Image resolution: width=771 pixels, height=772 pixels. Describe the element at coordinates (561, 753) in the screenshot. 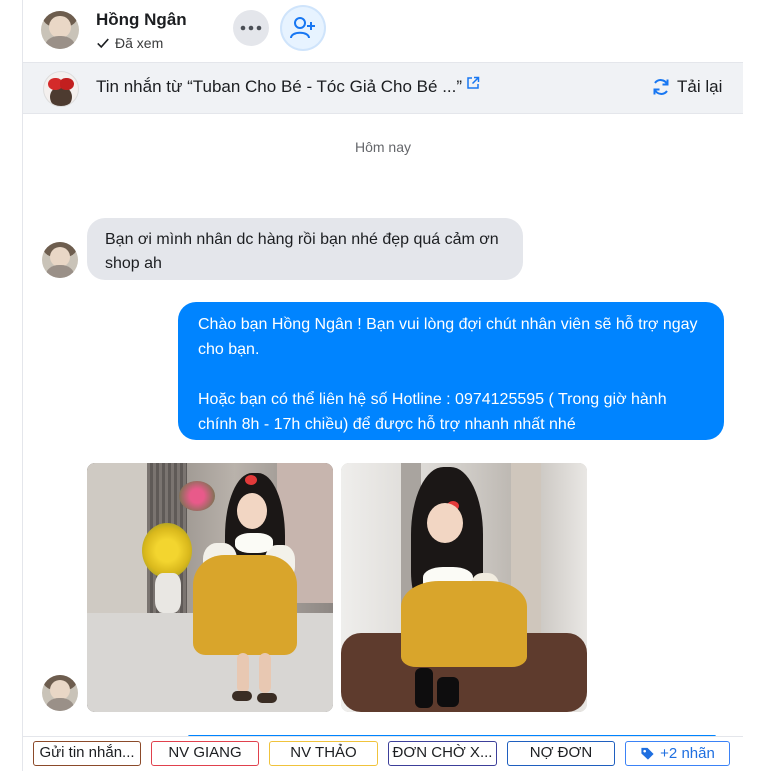

I see `label-tag: NỢ ĐƠN` at that location.